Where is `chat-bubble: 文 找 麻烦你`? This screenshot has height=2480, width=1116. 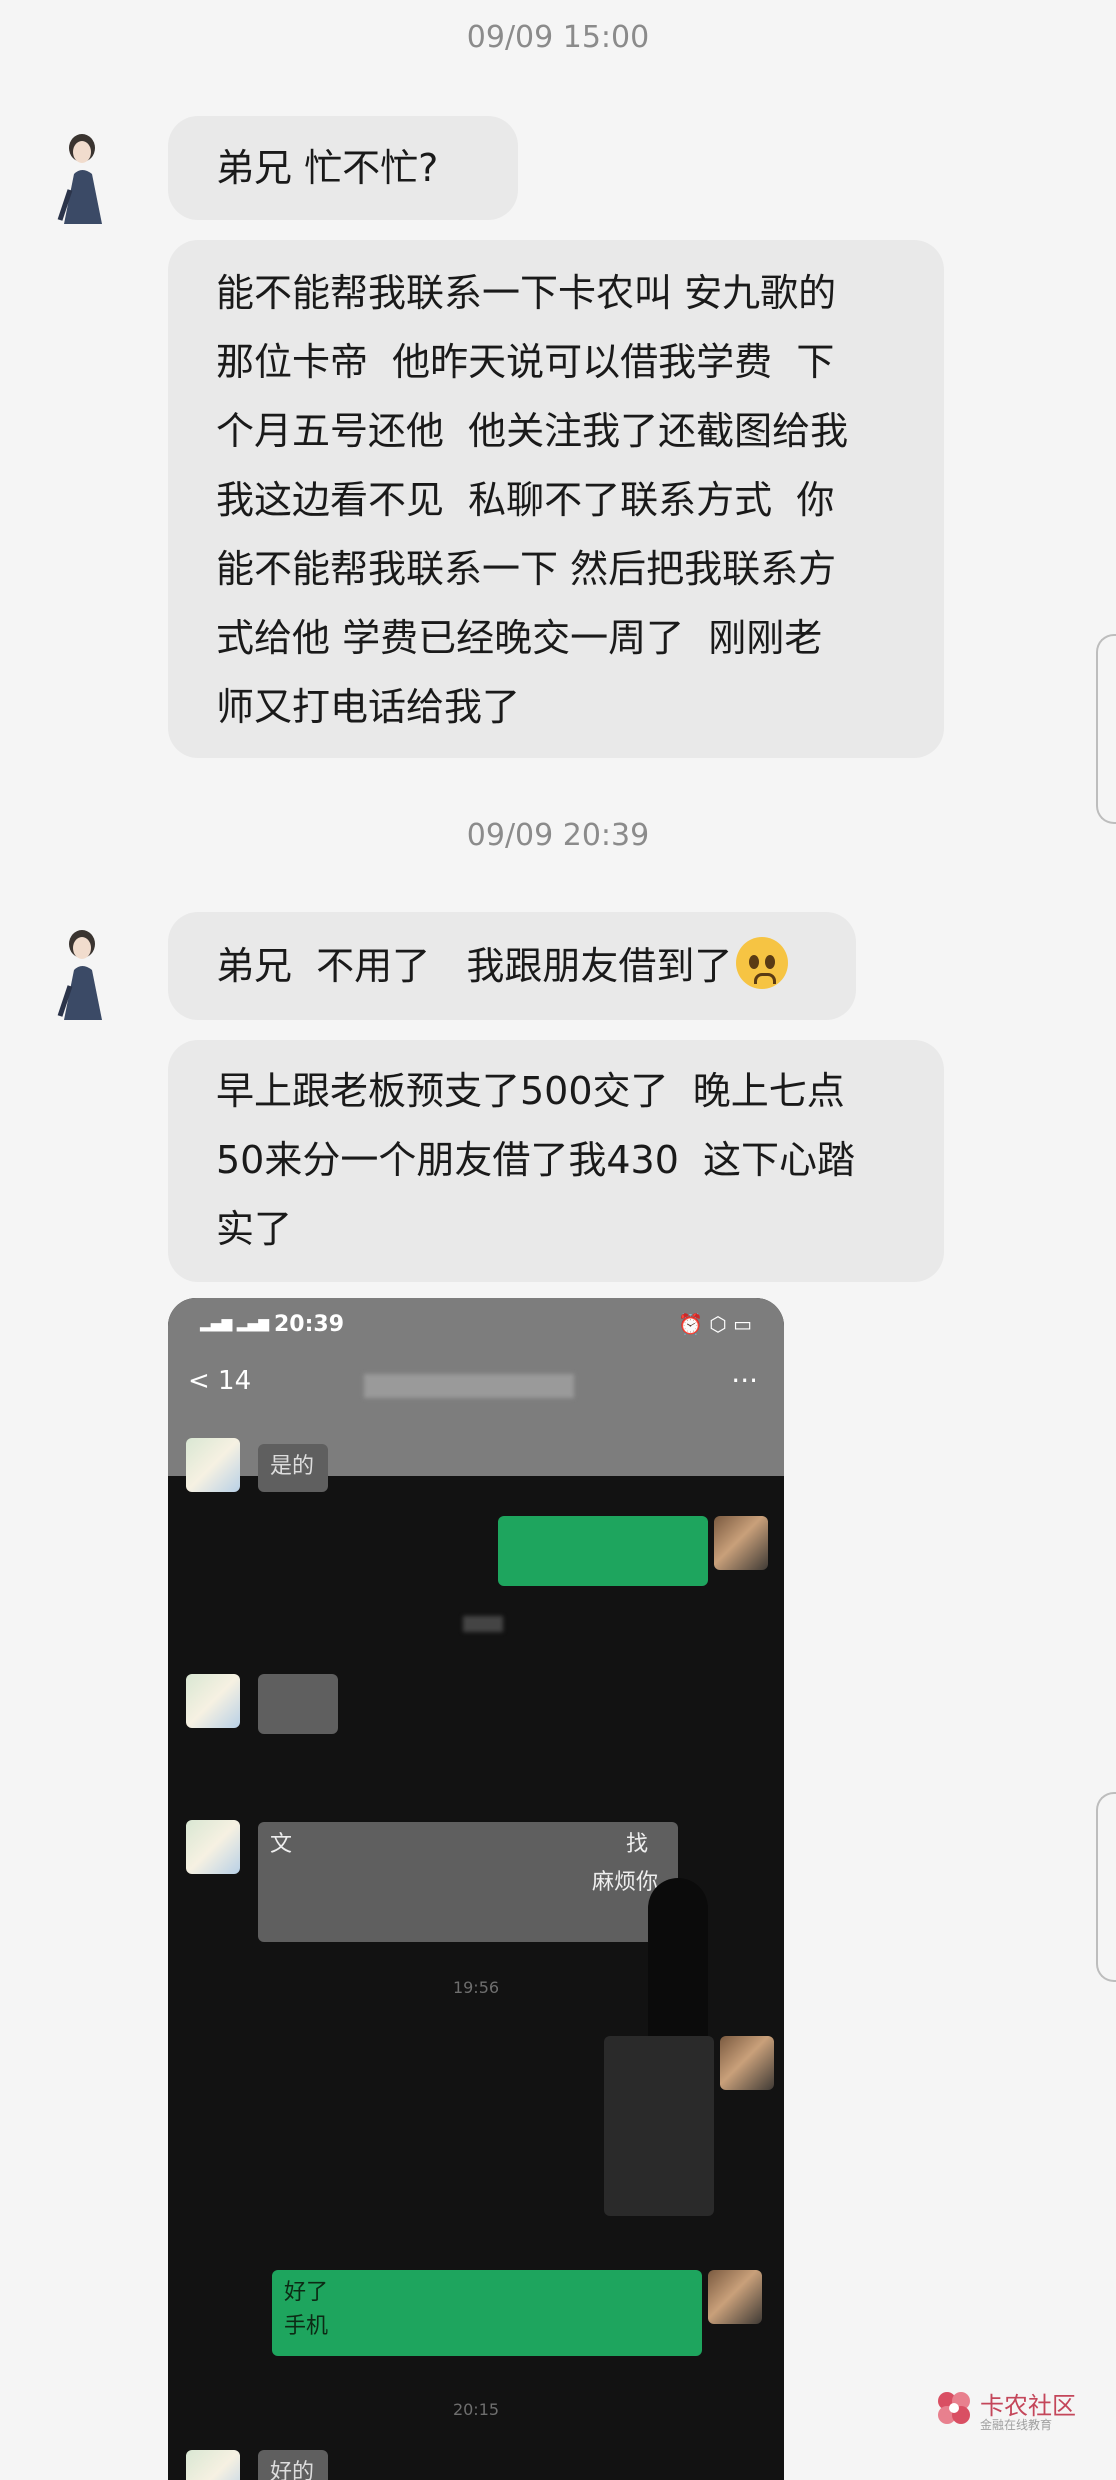 chat-bubble: 文 找 麻烦你 is located at coordinates (468, 1882).